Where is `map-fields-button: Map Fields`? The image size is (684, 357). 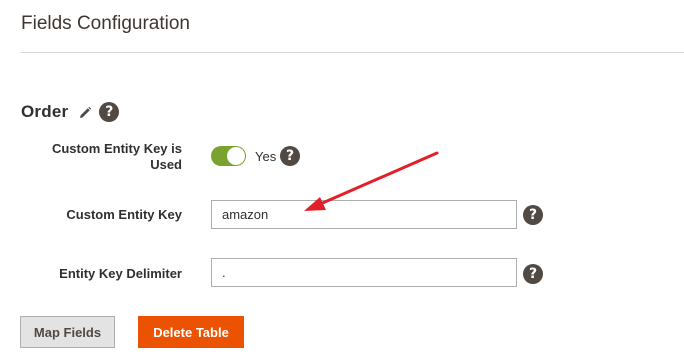
map-fields-button: Map Fields is located at coordinates (67, 332).